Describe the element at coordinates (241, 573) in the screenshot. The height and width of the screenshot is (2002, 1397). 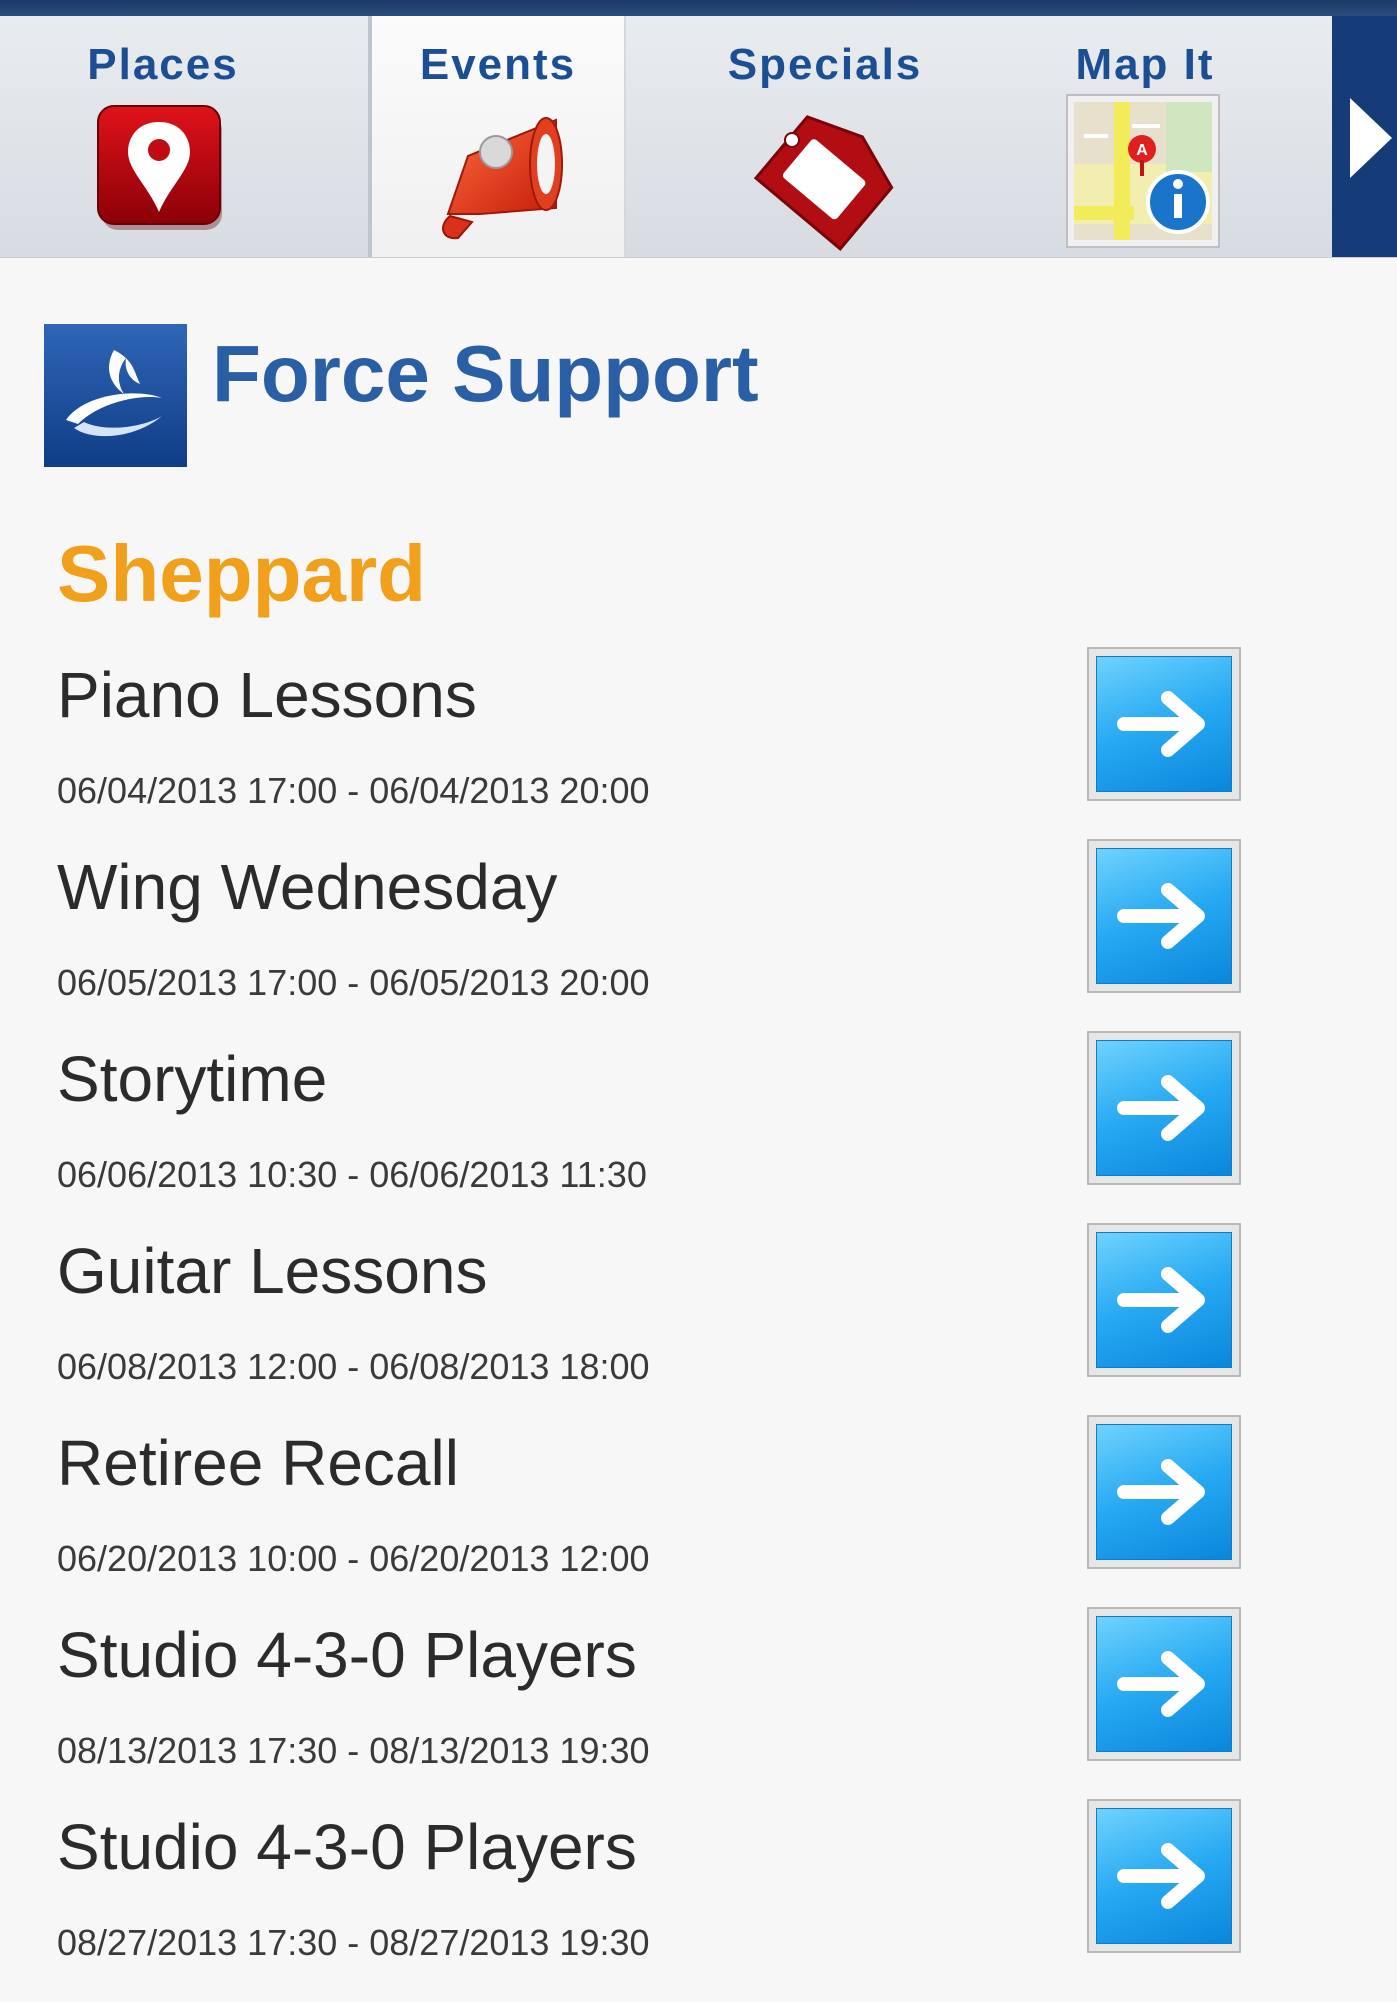
I see `section-title: Sheppard` at that location.